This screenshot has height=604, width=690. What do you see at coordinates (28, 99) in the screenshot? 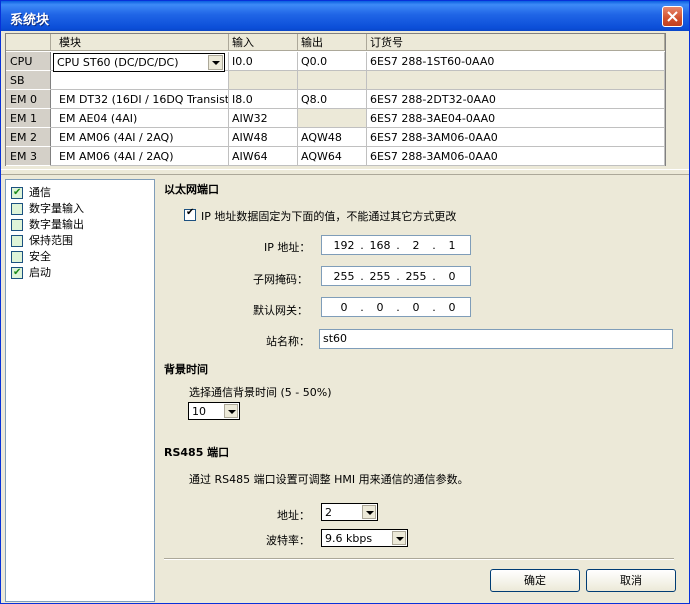
I see `row-header-em0: EM 0` at bounding box center [28, 99].